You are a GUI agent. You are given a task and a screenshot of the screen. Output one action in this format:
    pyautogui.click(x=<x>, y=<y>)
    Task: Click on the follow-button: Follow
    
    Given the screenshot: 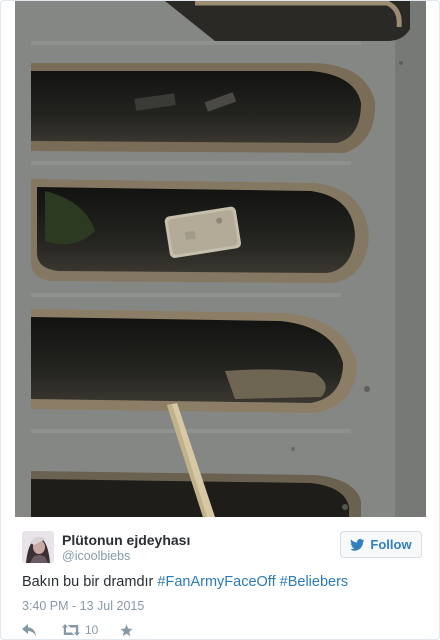 What is the action you would take?
    pyautogui.click(x=381, y=544)
    